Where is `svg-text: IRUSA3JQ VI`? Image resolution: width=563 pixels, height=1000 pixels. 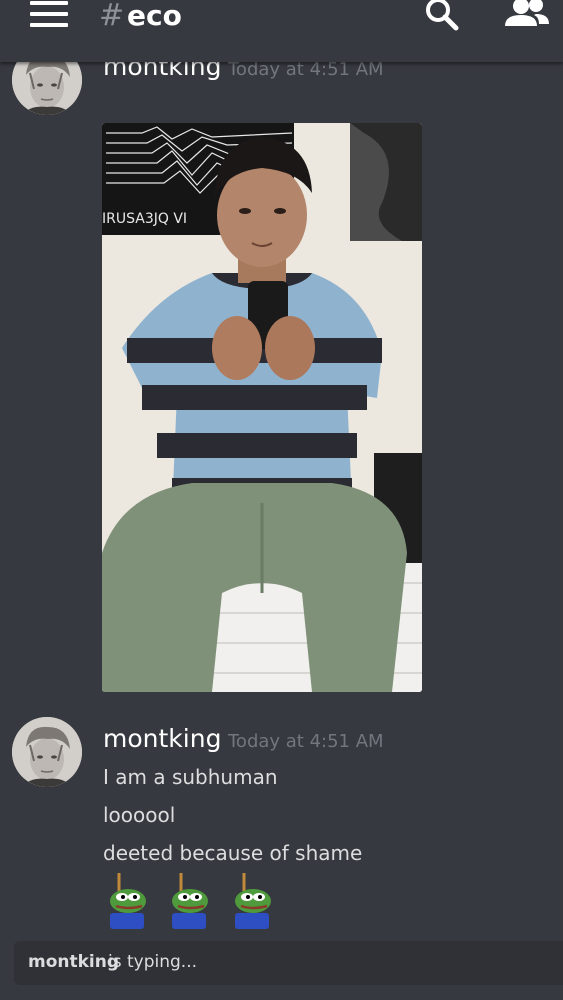
svg-text: IRUSA3JQ VI is located at coordinates (144, 219).